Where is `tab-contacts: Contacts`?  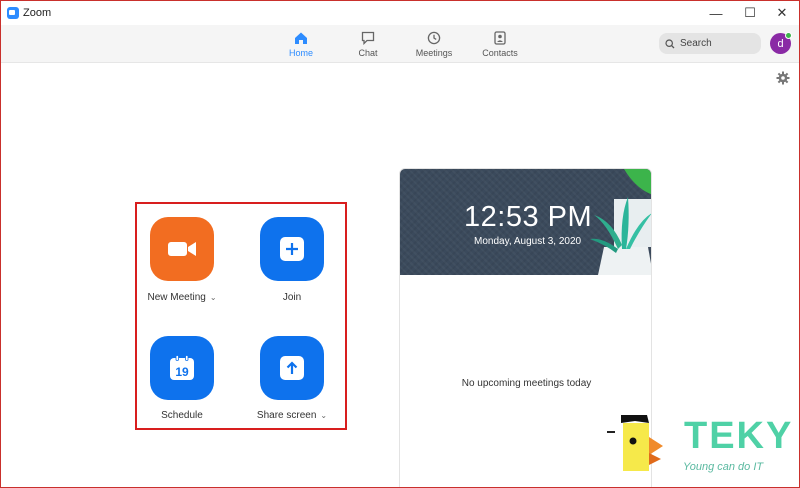
tab-contacts: Contacts is located at coordinates (500, 44).